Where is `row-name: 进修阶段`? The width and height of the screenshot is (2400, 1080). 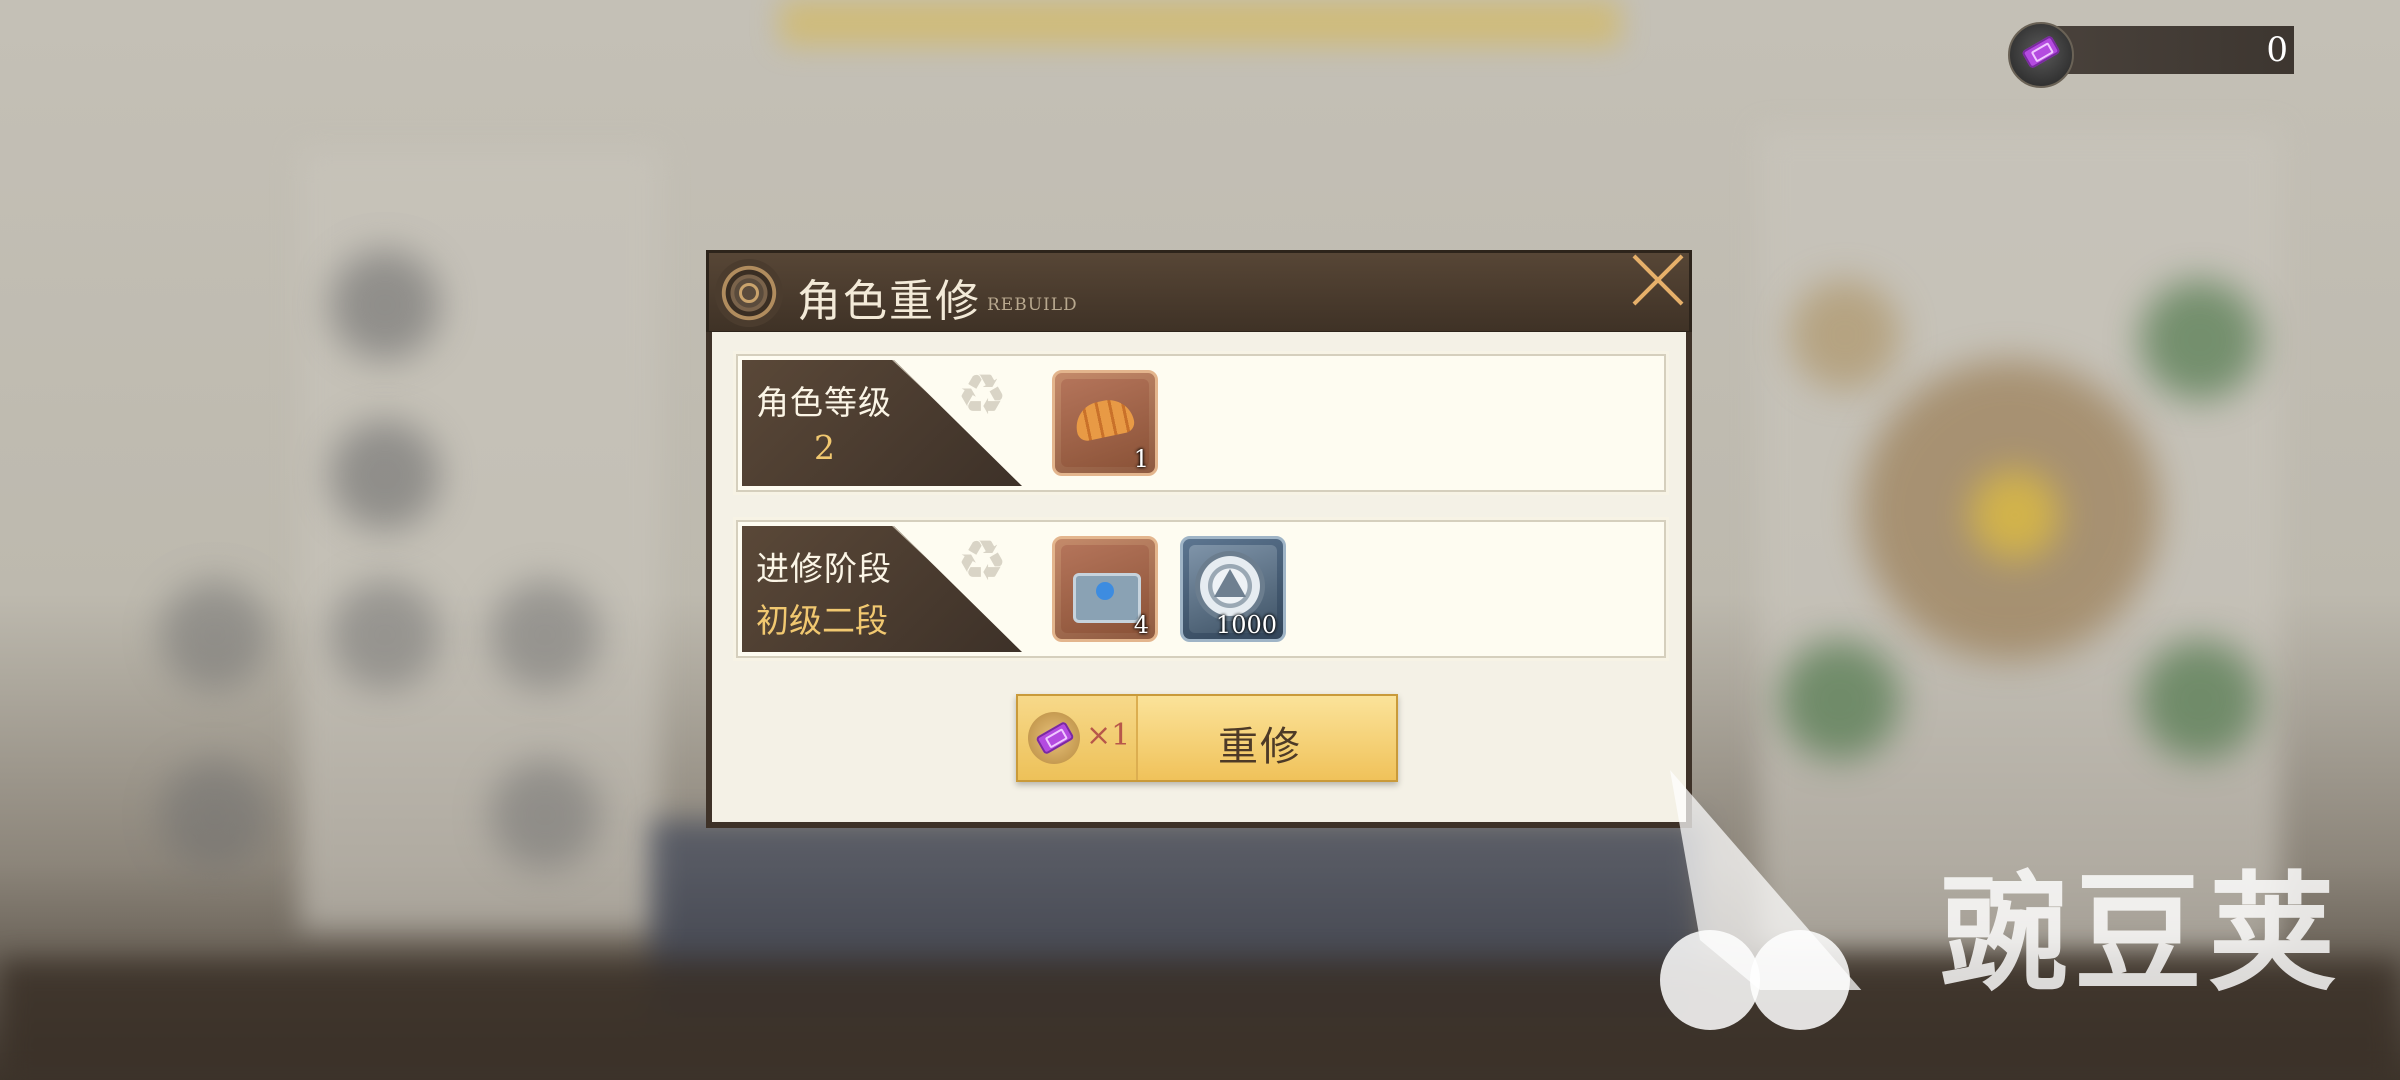 row-name: 进修阶段 is located at coordinates (824, 568).